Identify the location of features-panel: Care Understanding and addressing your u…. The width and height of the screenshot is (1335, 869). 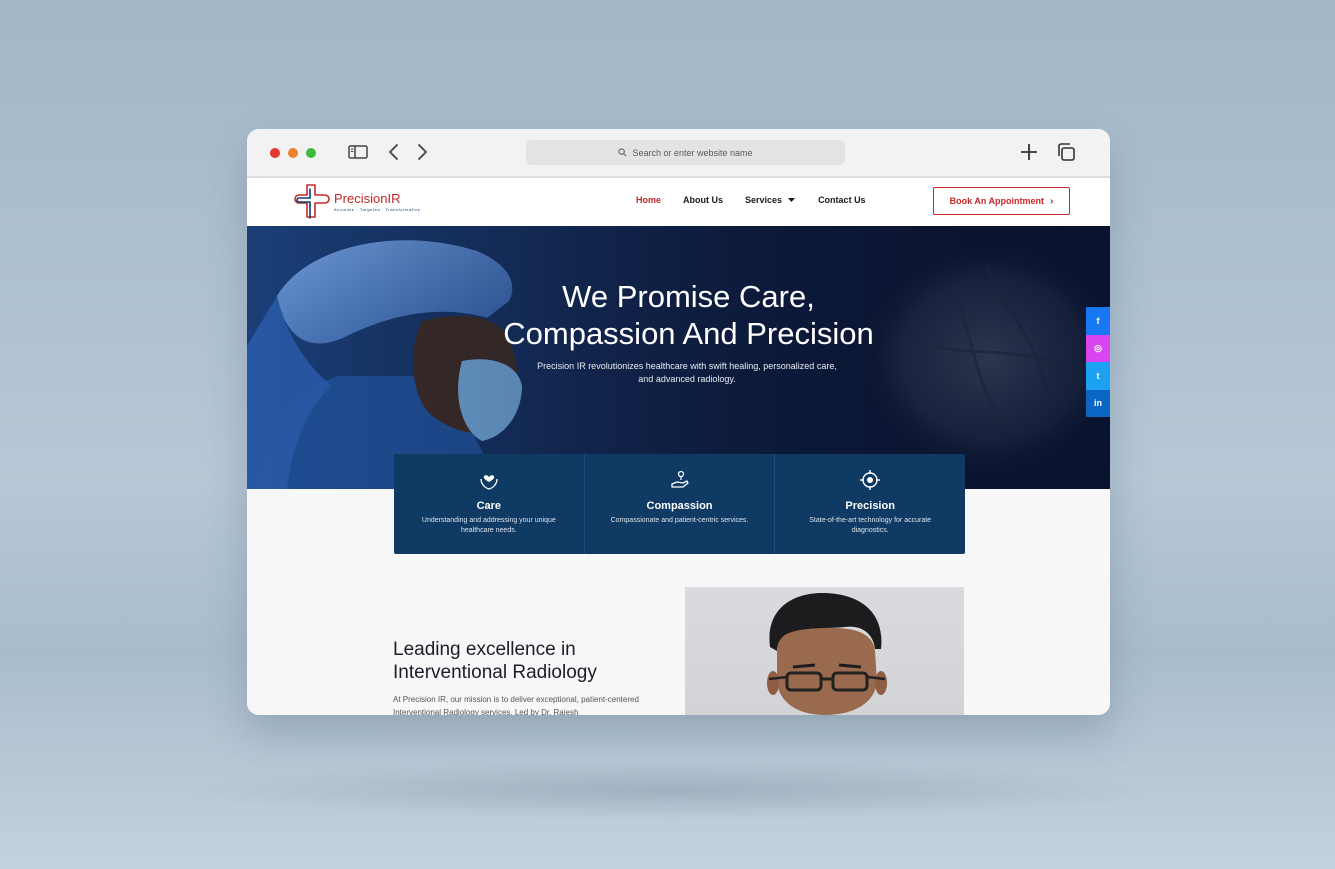
(679, 504).